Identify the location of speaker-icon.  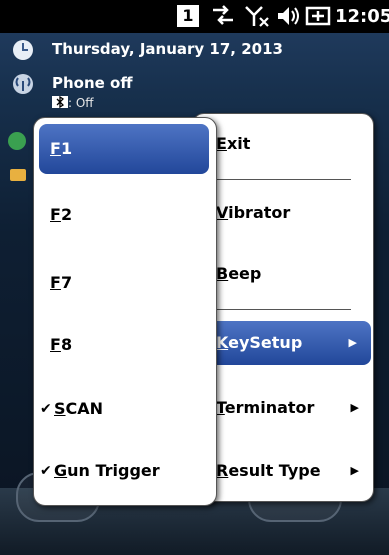
(288, 16).